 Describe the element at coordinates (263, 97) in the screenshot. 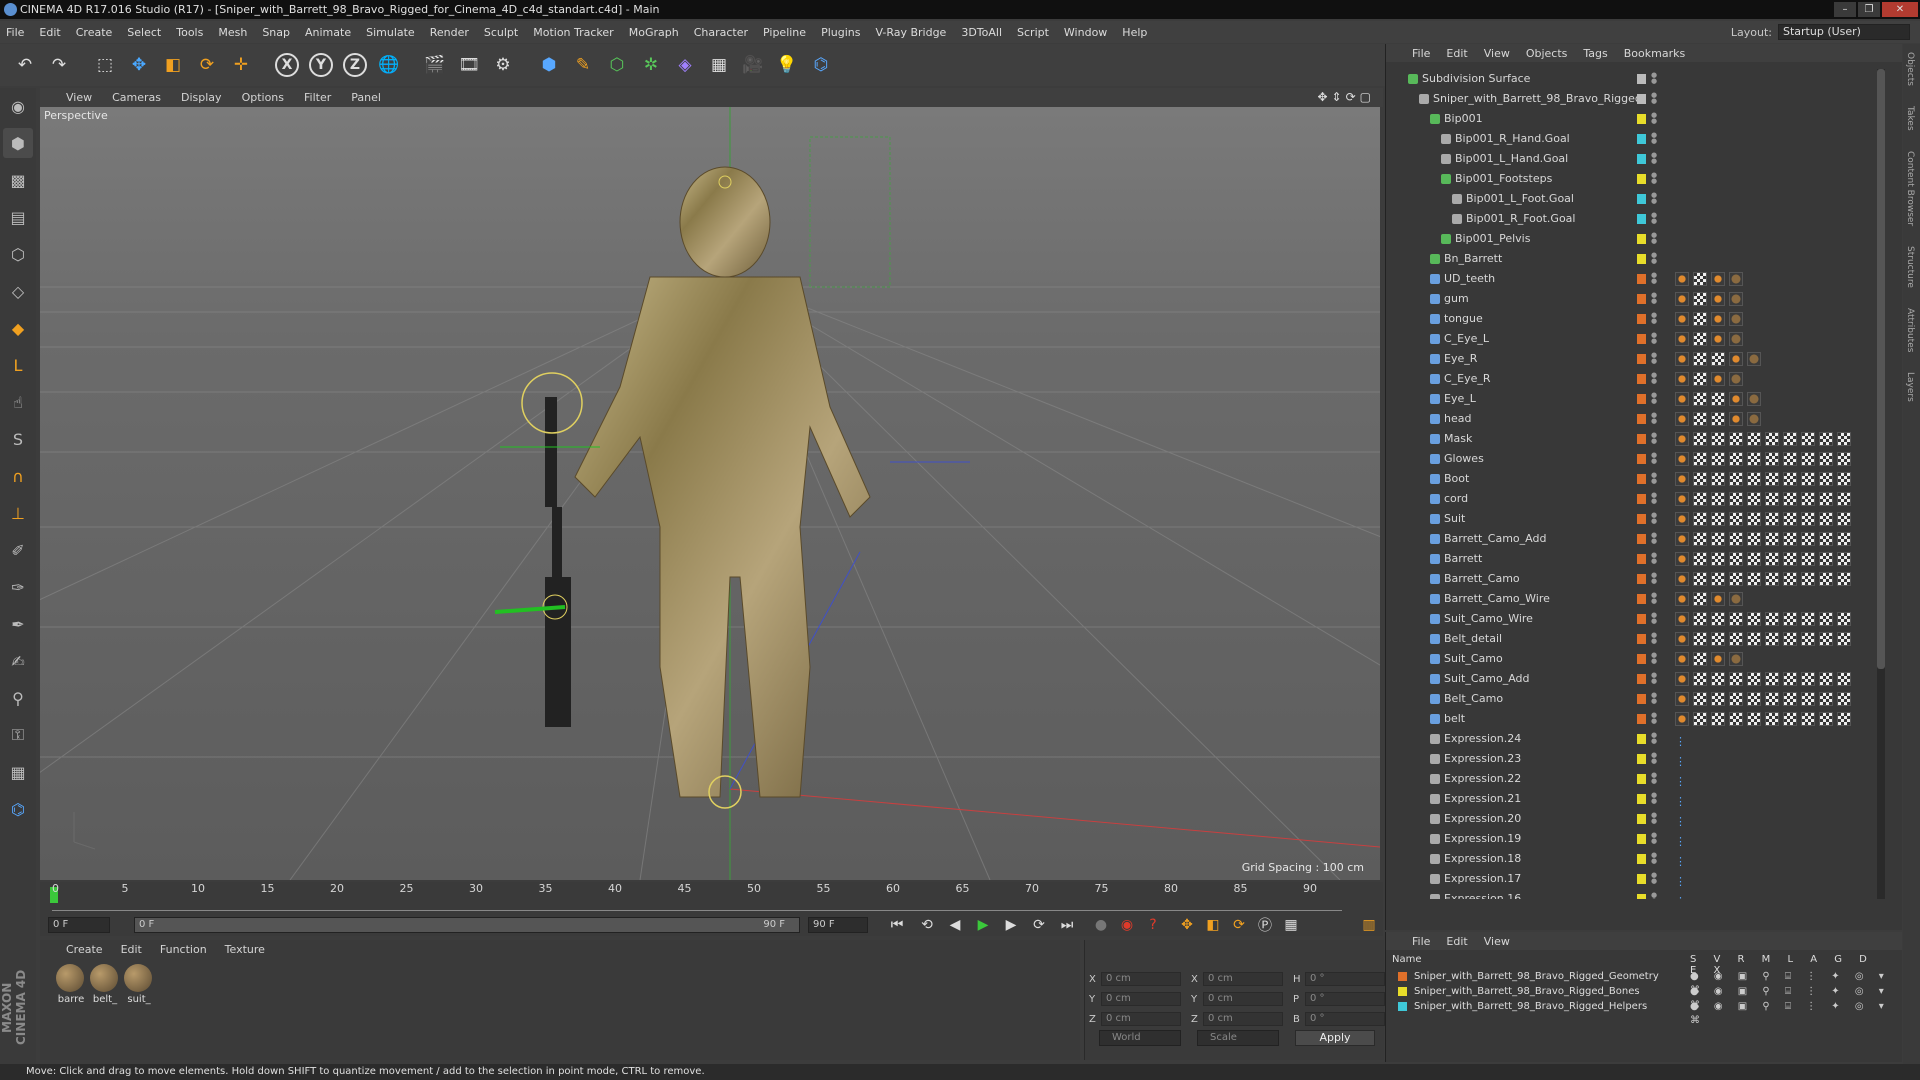

I see `viewport-menu-options: Options` at that location.